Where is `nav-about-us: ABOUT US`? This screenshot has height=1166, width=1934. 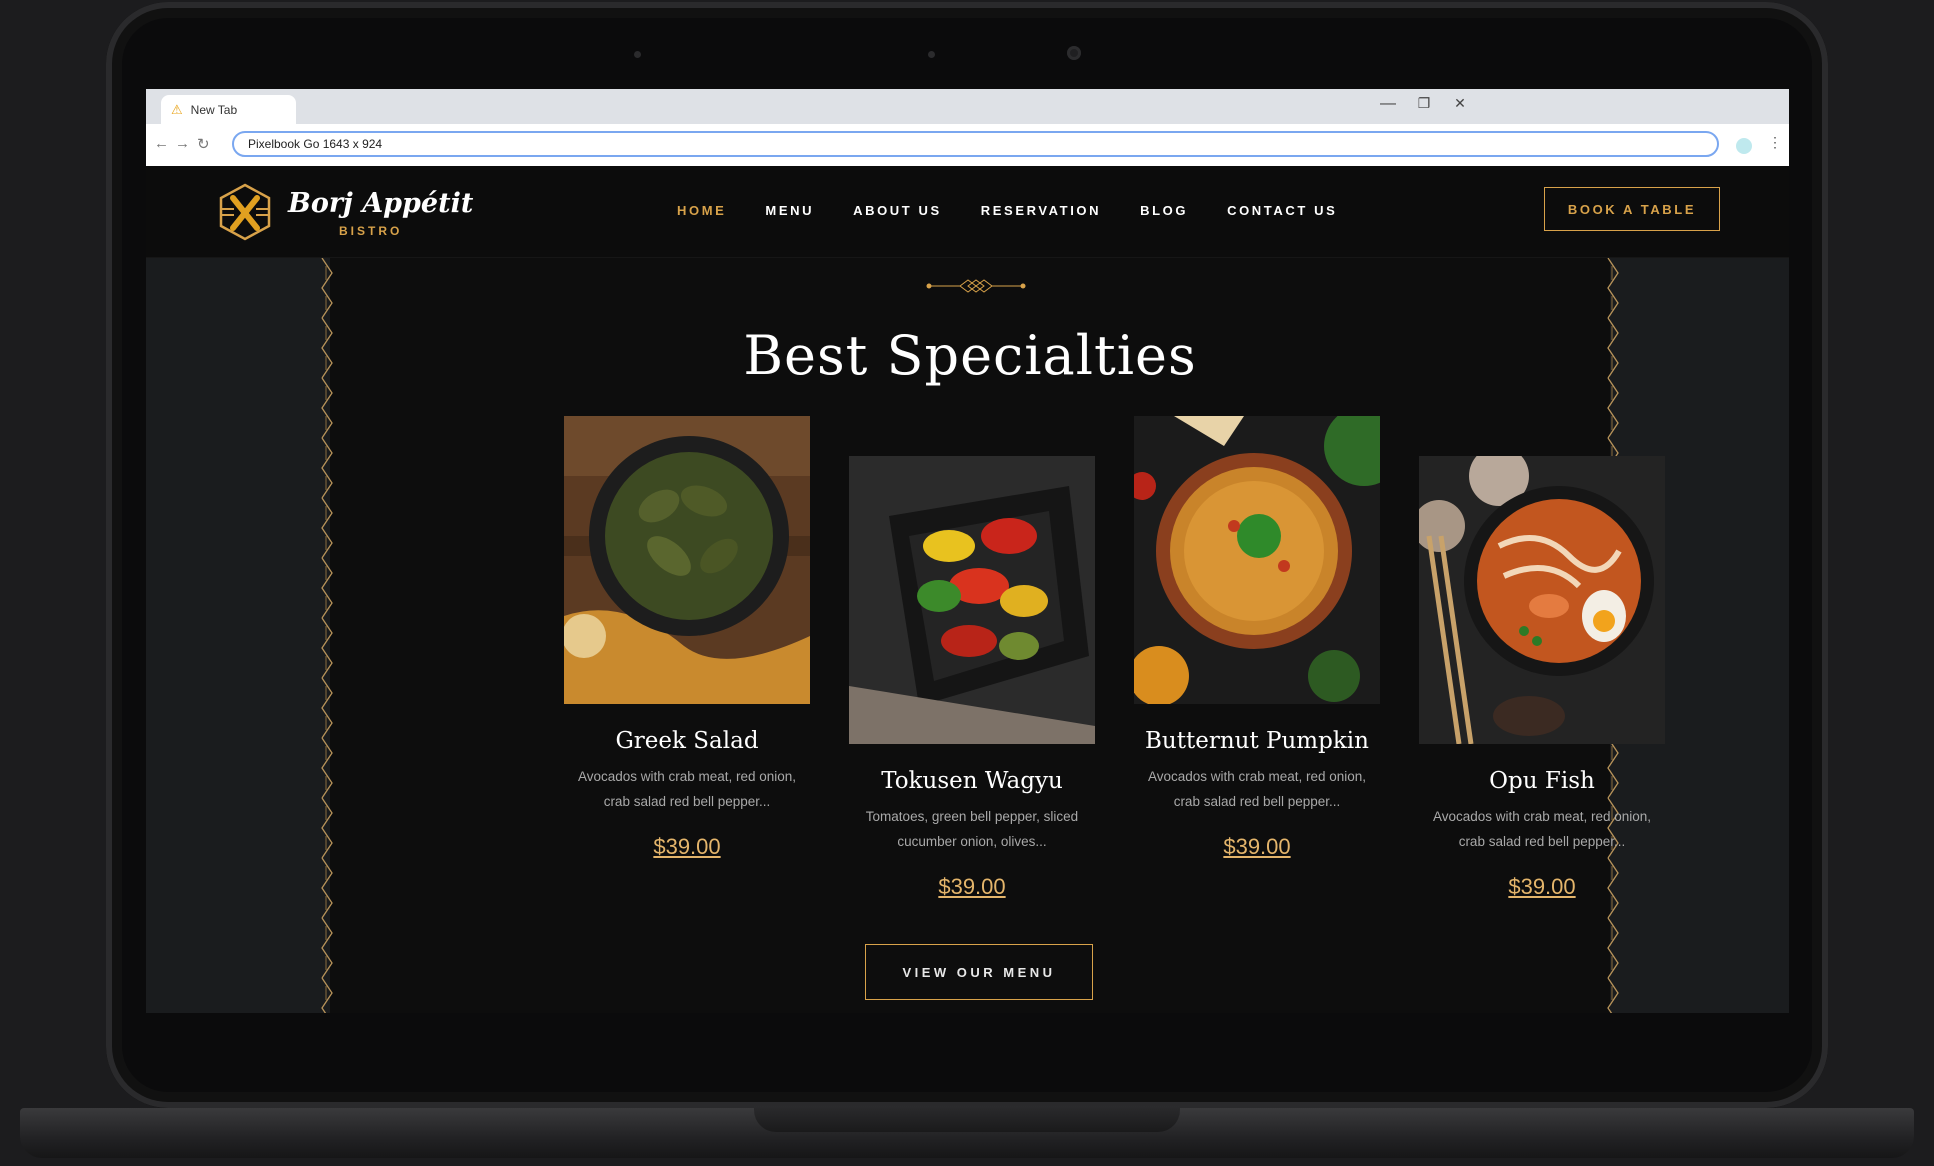 nav-about-us: ABOUT US is located at coordinates (897, 210).